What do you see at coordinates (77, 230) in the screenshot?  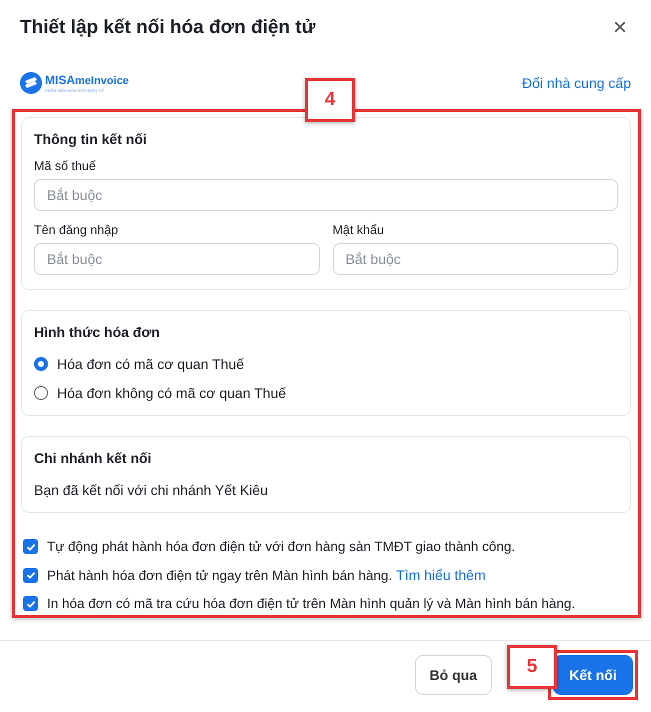 I see `field-label: Tên đăng nhập` at bounding box center [77, 230].